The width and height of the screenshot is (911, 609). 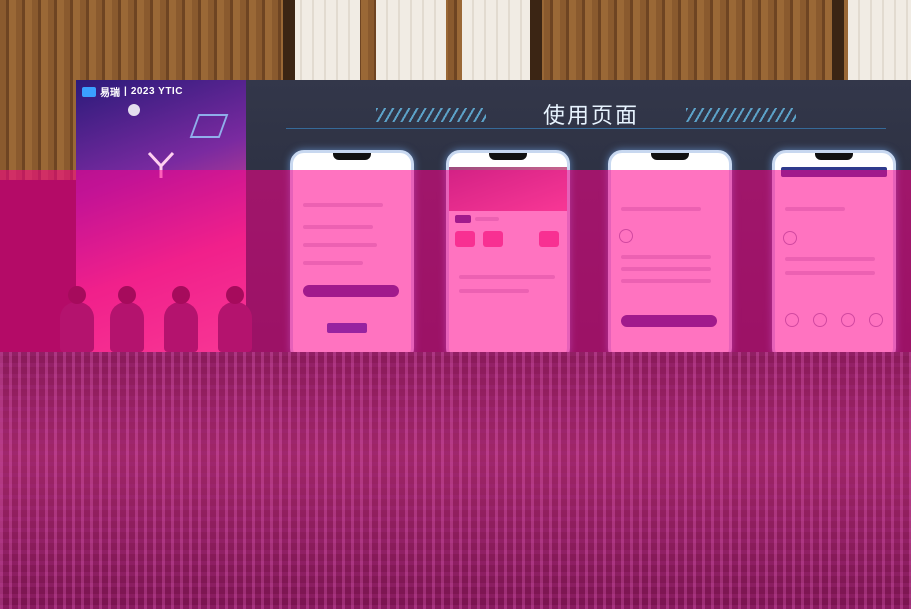 I want to click on decor-stripes-left, so click(x=431, y=115).